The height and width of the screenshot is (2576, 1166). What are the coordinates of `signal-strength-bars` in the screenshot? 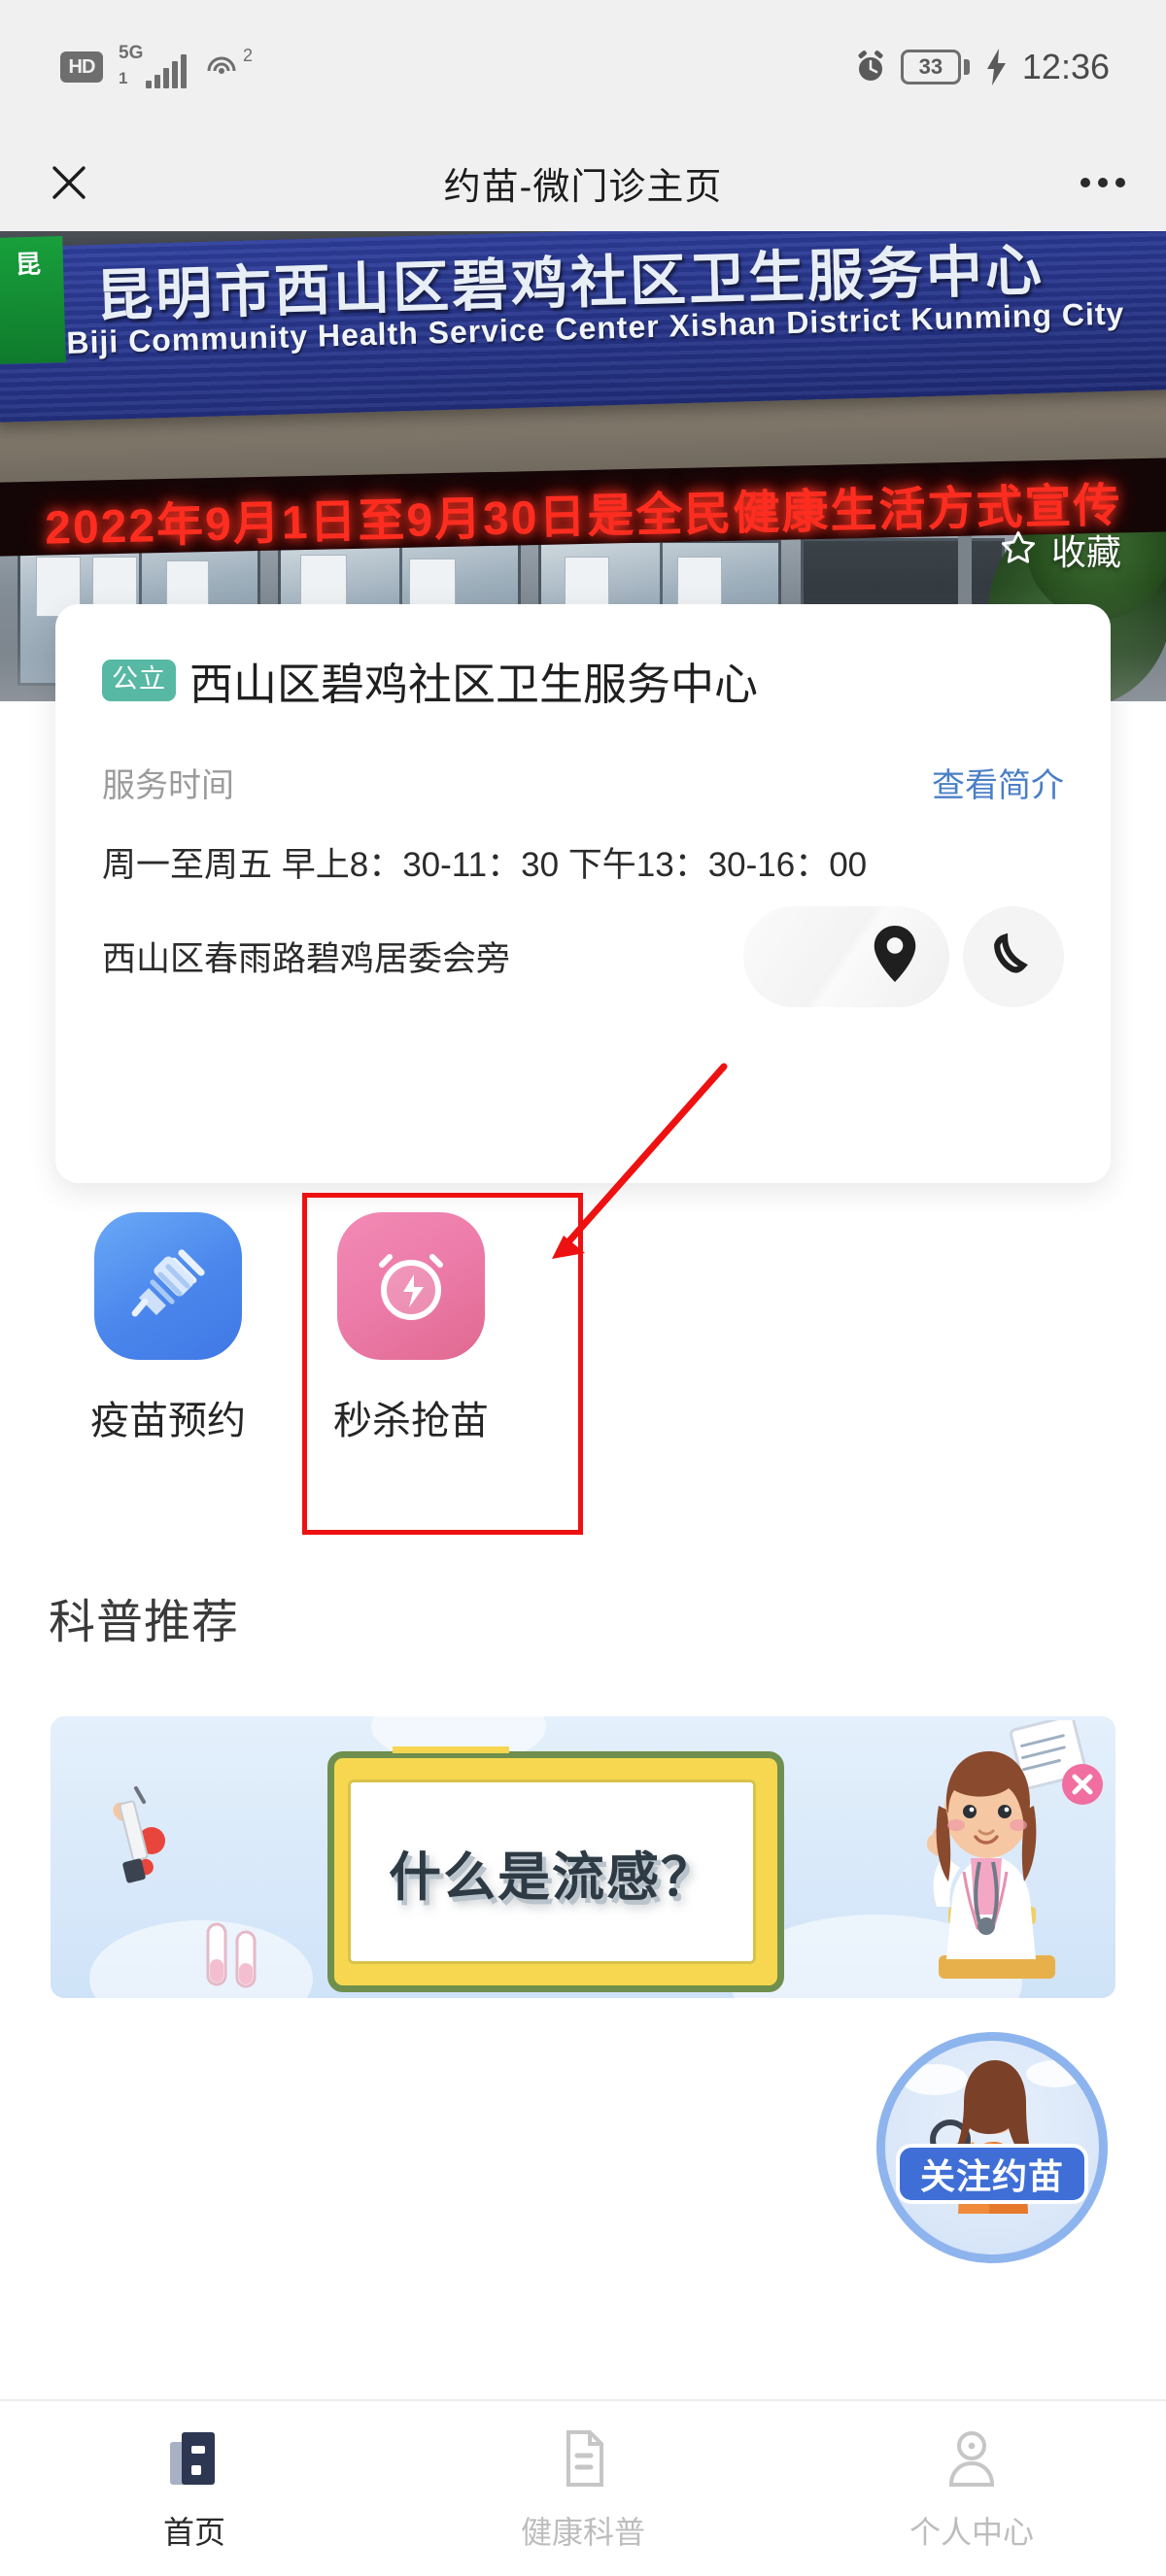 It's located at (166, 71).